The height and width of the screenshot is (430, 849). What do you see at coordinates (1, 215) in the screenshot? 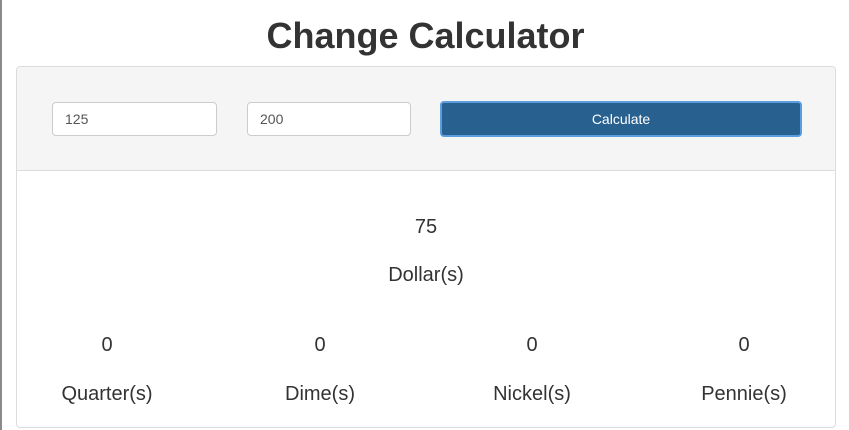
I see `window-edge` at bounding box center [1, 215].